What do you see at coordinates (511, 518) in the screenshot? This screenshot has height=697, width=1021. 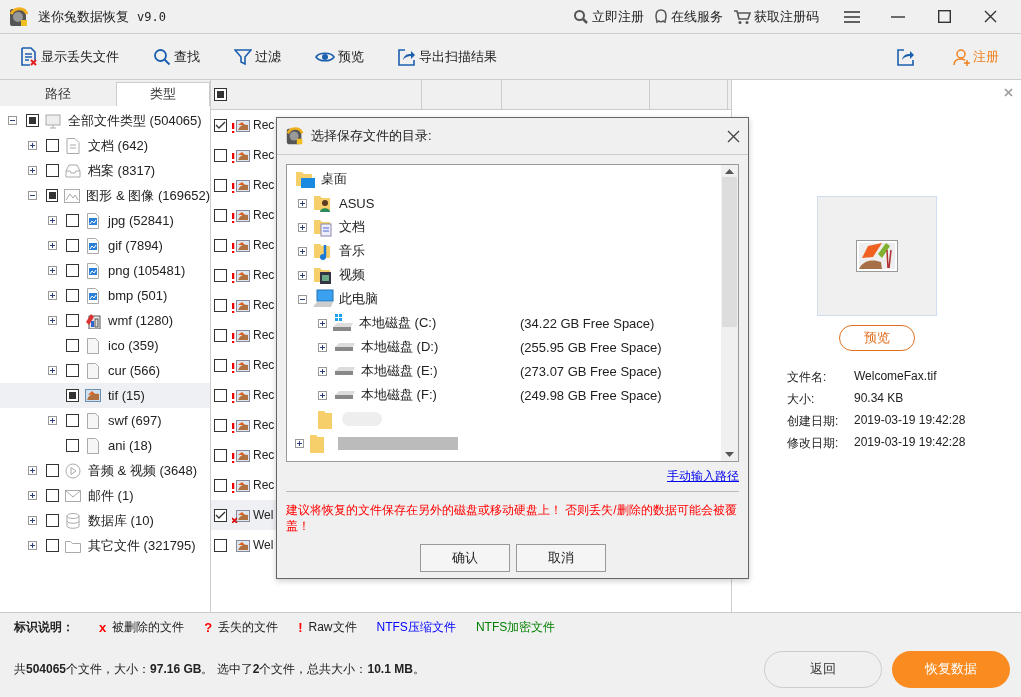 I see `warning-text: 建议将恢复的文件保存在另外的磁盘或移动硬盘上！ 否则丢失/删除的数据可能会被覆盖！` at bounding box center [511, 518].